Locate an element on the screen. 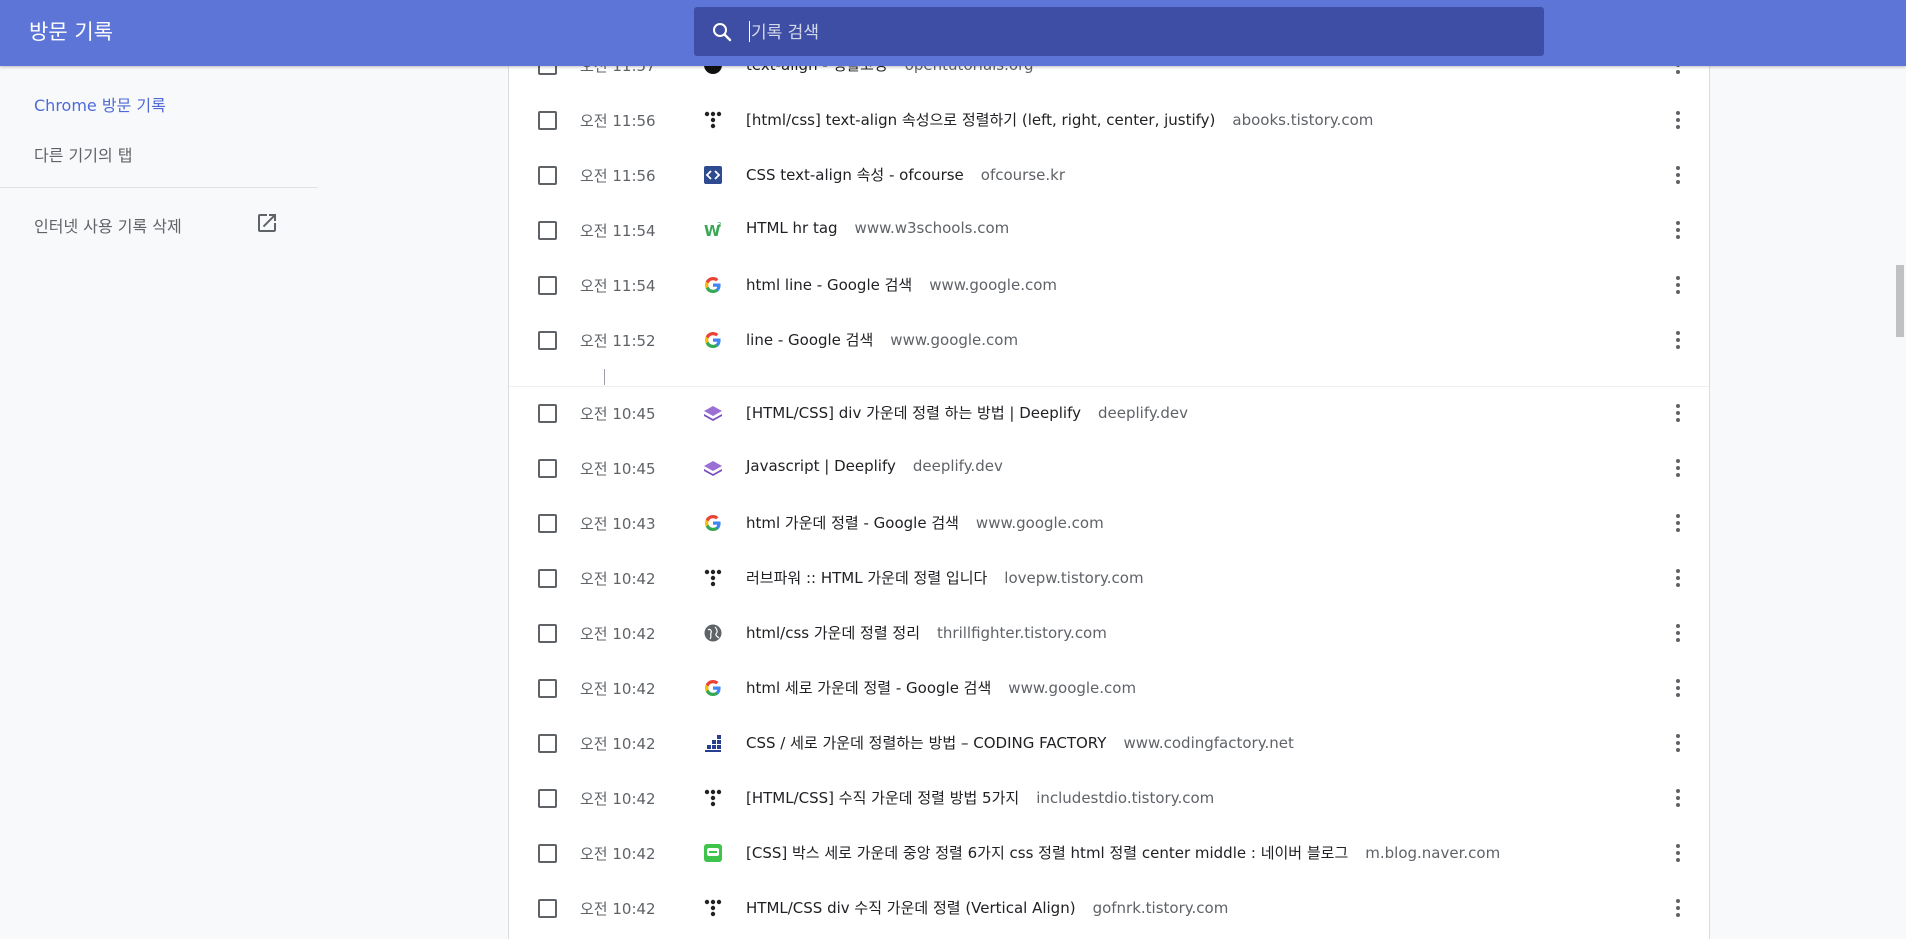  deeplify-icon is located at coordinates (713, 468).